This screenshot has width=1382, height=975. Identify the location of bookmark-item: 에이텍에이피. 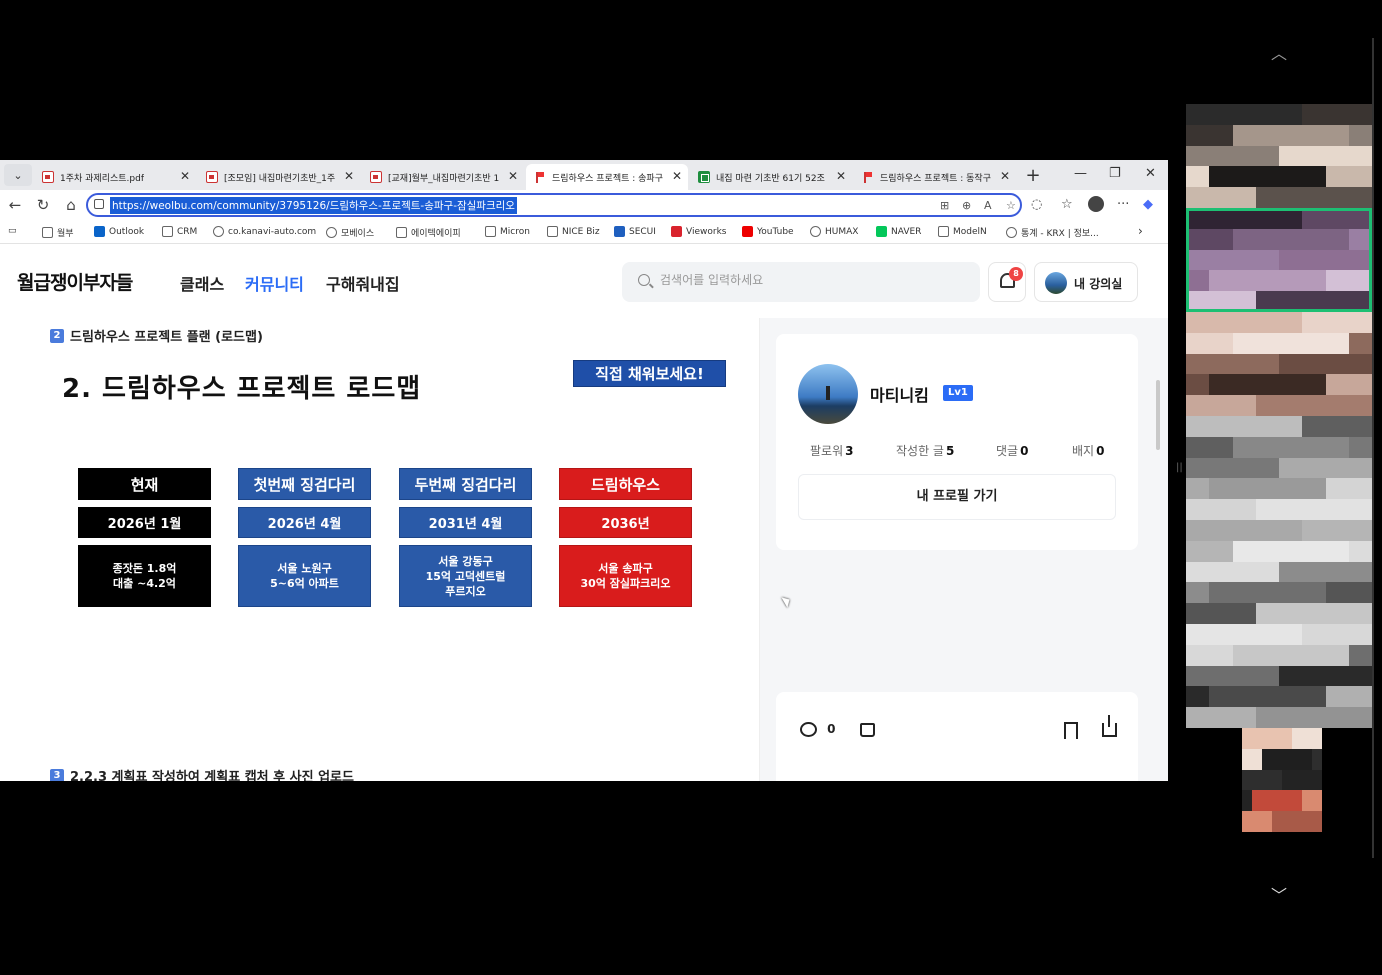
(428, 232).